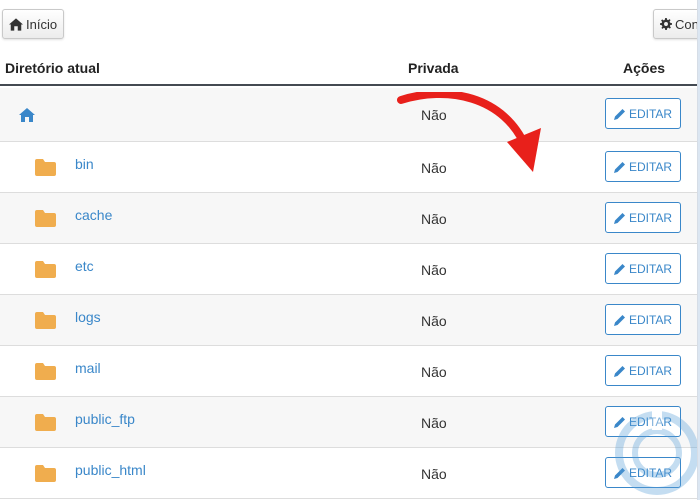  What do you see at coordinates (348, 69) in the screenshot?
I see `table-header: Diretório atual Privada Ações` at bounding box center [348, 69].